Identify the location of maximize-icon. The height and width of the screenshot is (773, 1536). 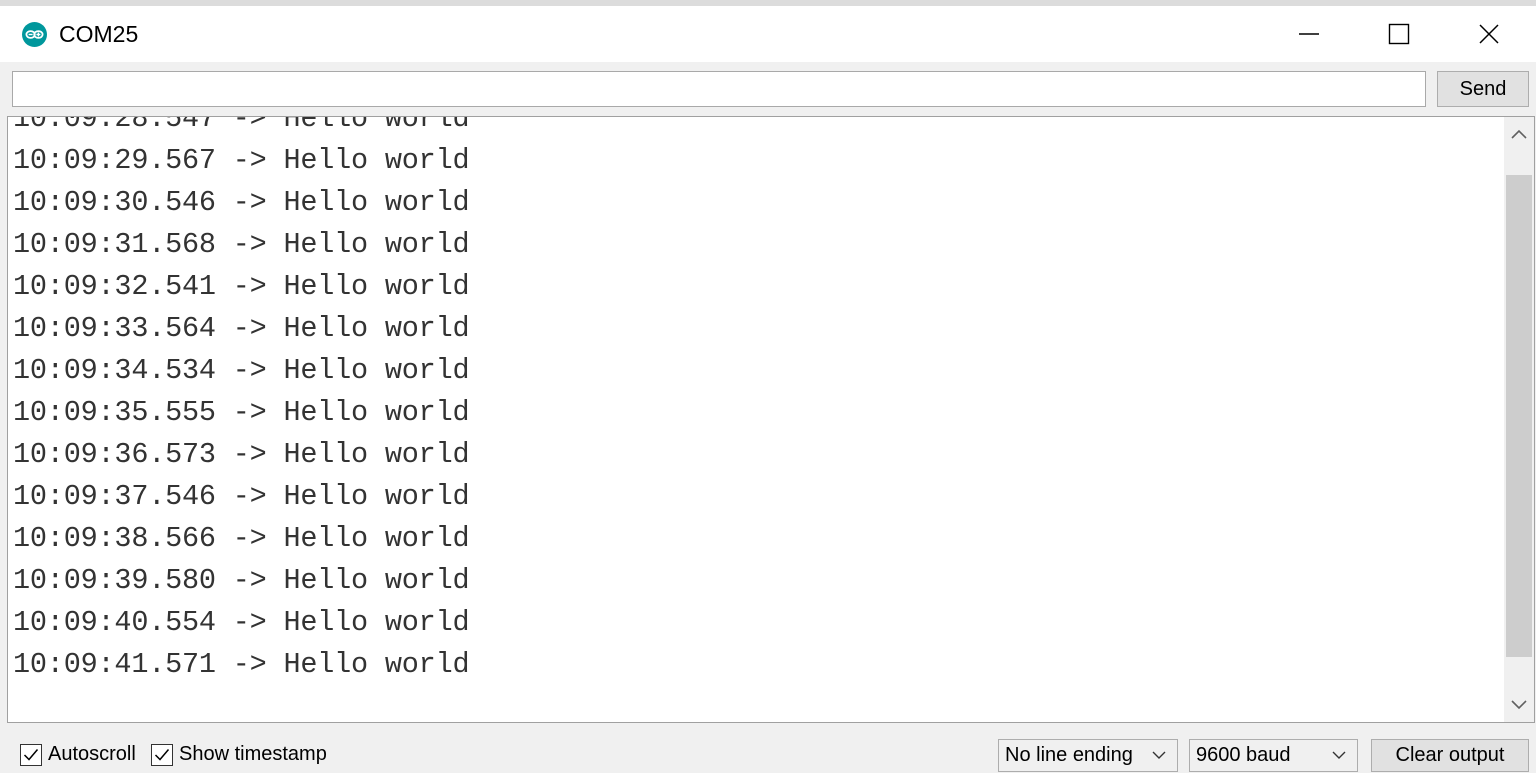
(1399, 34).